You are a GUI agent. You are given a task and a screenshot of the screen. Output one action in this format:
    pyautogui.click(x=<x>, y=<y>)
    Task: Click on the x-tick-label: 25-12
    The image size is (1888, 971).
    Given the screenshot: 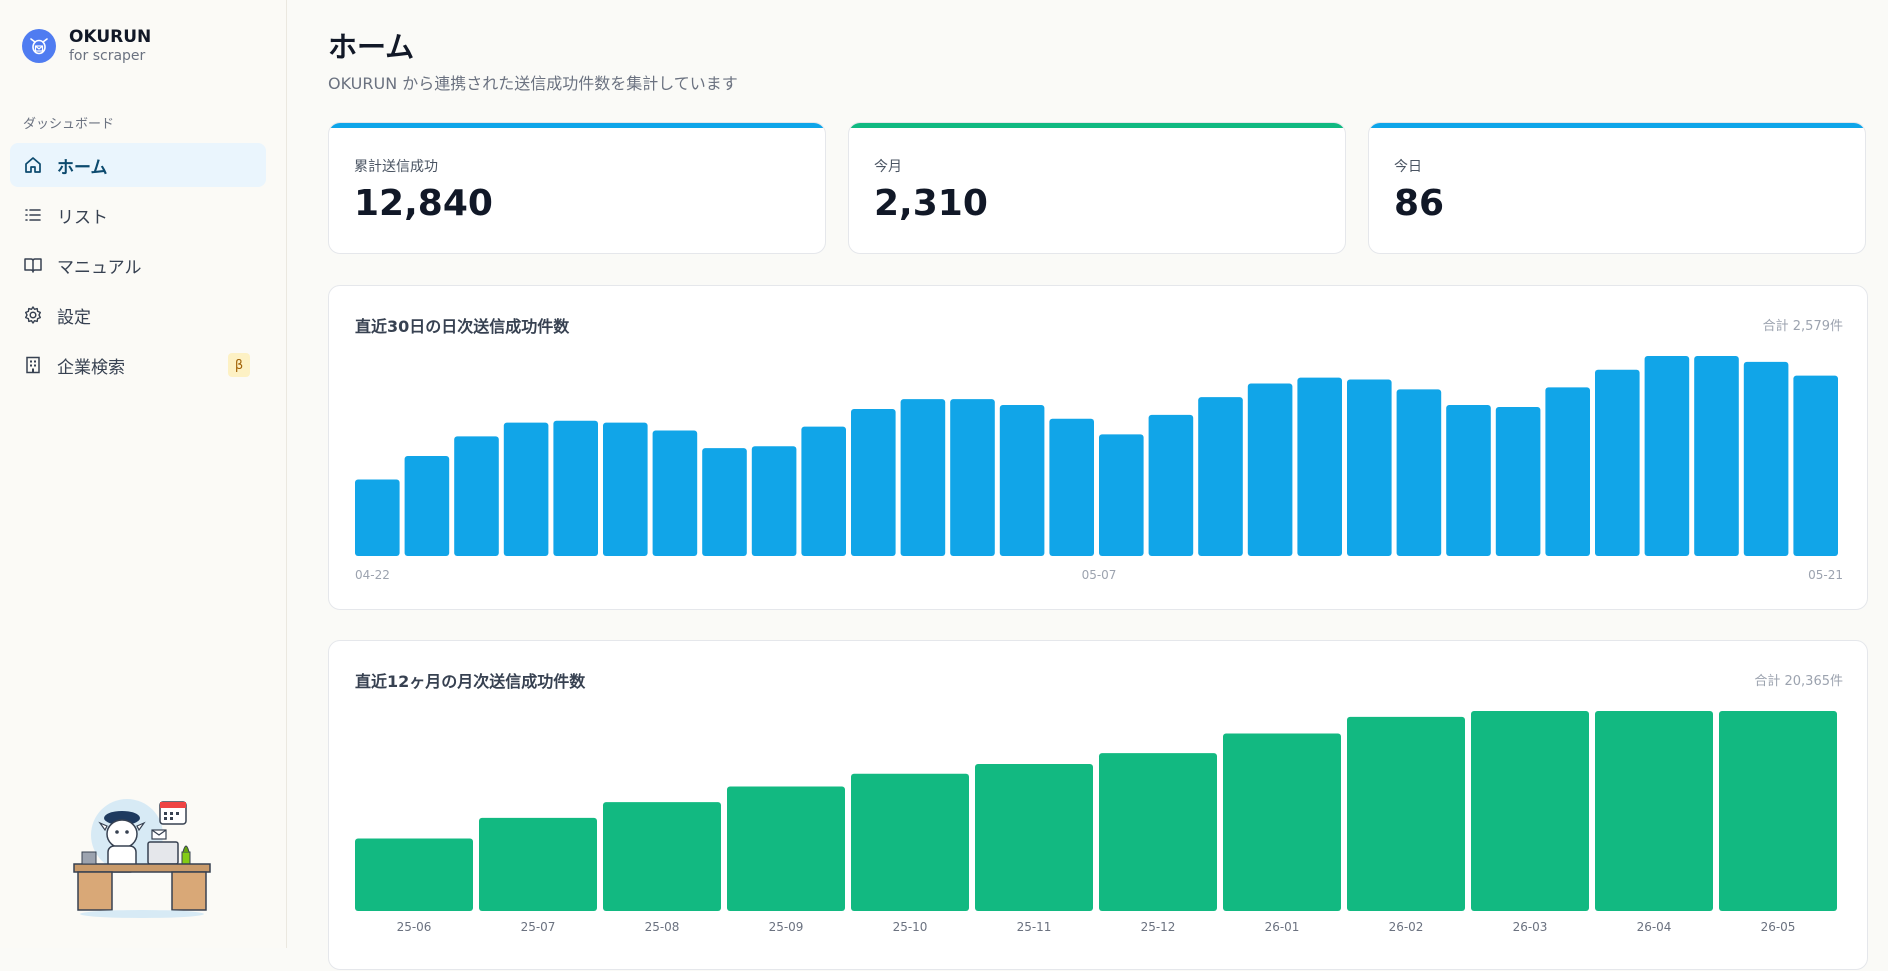 What is the action you would take?
    pyautogui.click(x=1158, y=927)
    